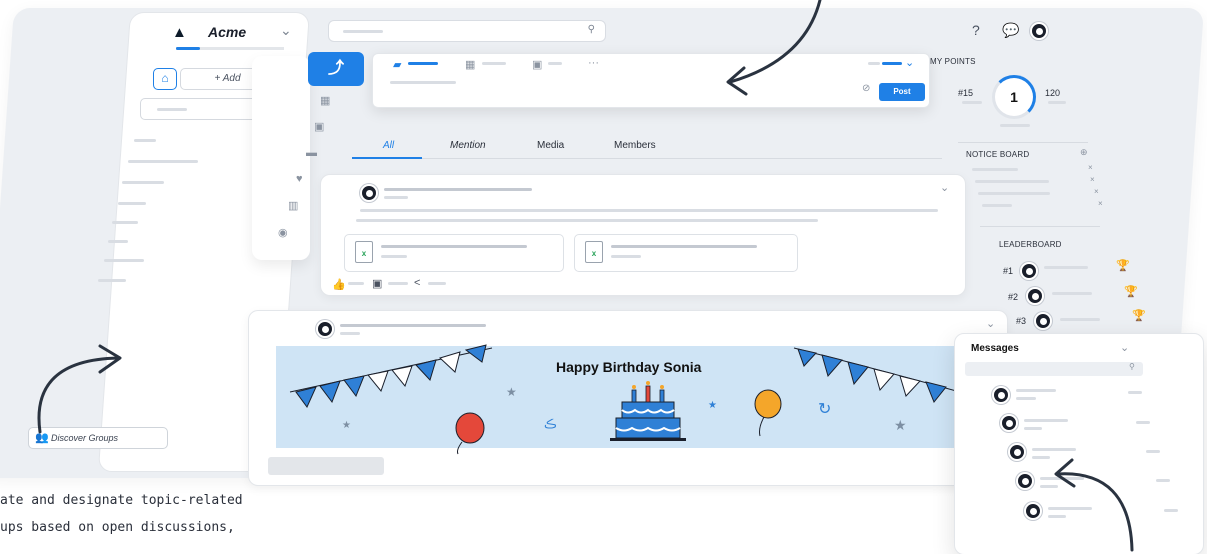 The width and height of the screenshot is (1207, 554). I want to click on bronze-medal-icon: 🏆, so click(1139, 316).